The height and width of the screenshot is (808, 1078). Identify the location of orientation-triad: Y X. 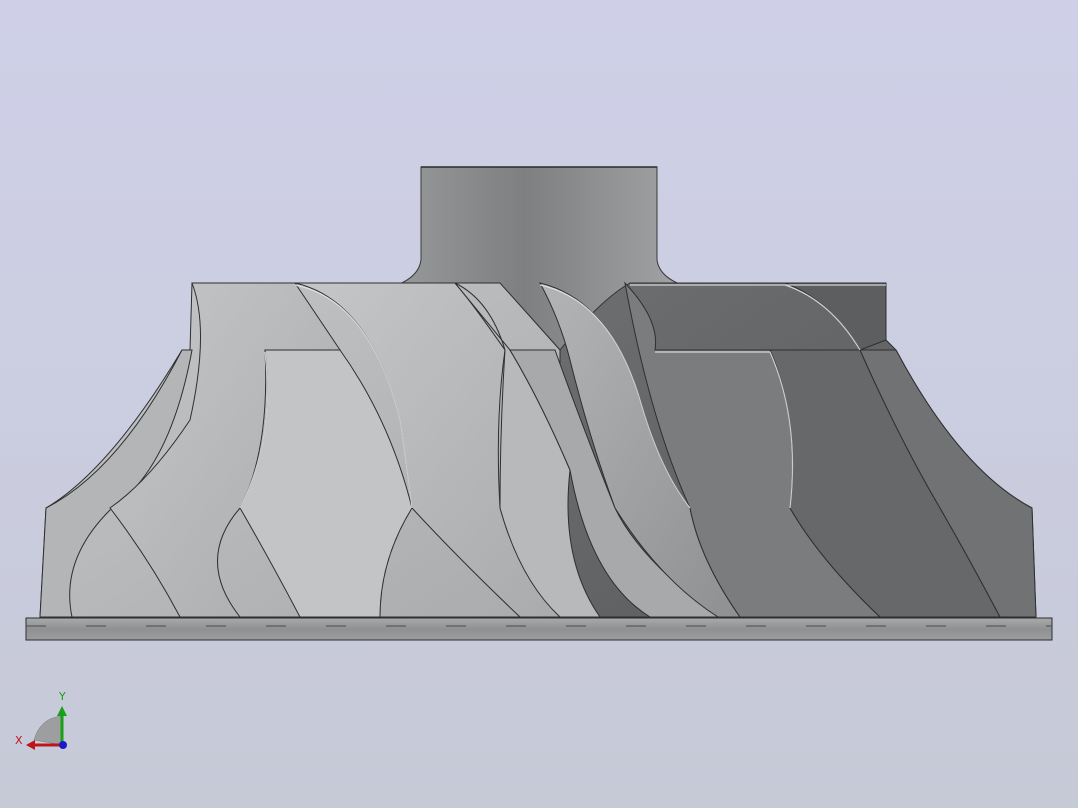
(41, 720).